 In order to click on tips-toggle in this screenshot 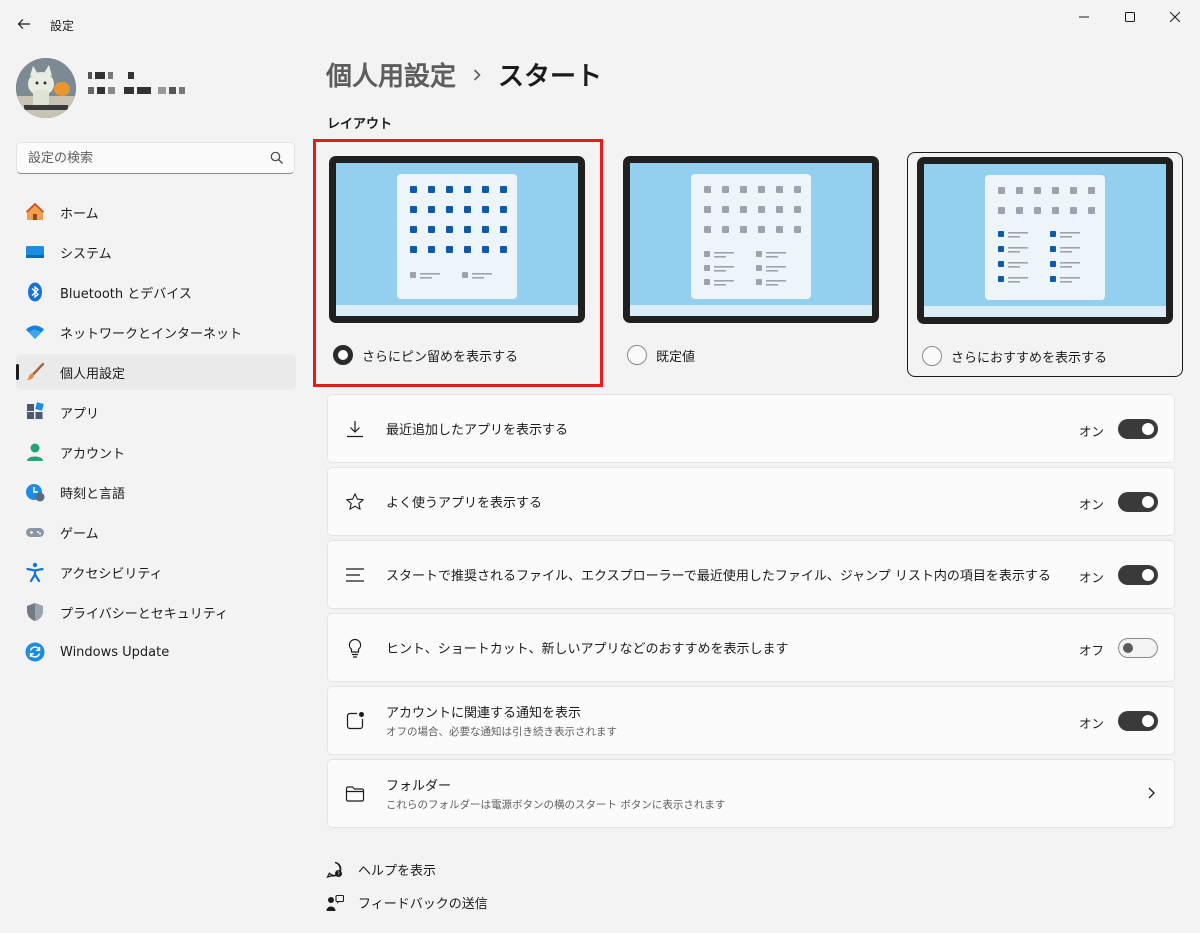, I will do `click(1138, 648)`.